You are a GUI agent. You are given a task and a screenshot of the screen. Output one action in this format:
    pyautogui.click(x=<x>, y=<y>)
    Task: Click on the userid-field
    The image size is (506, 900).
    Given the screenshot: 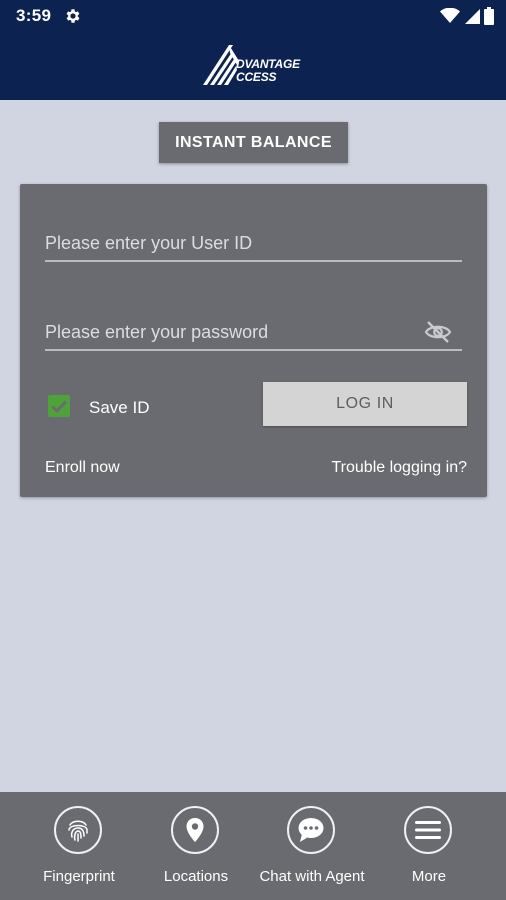 What is the action you would take?
    pyautogui.click(x=253, y=244)
    